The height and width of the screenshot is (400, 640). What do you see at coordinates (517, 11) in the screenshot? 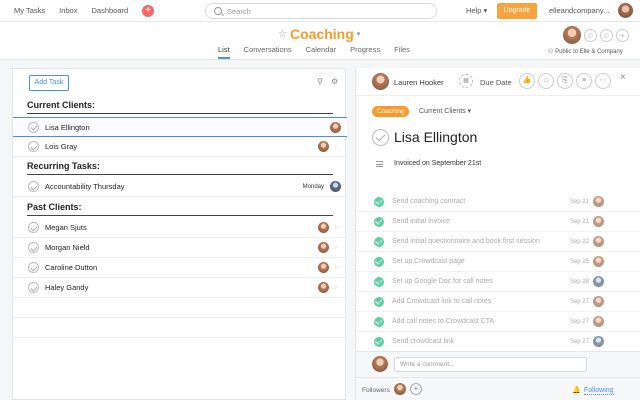
I see `upgrade-button: Upgrade` at bounding box center [517, 11].